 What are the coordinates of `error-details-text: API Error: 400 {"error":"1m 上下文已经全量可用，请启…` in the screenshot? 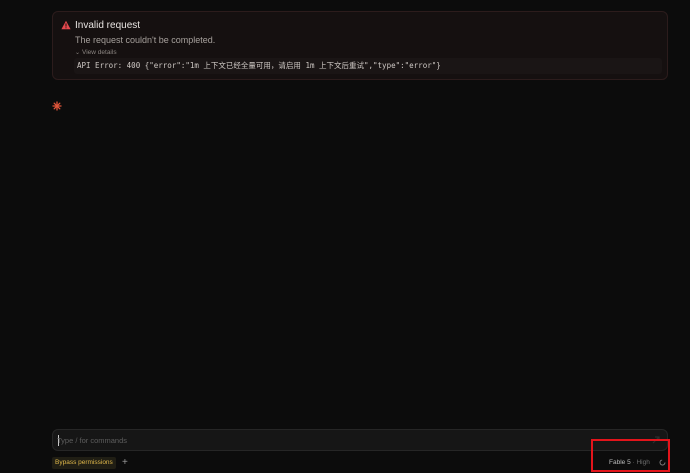 It's located at (259, 65).